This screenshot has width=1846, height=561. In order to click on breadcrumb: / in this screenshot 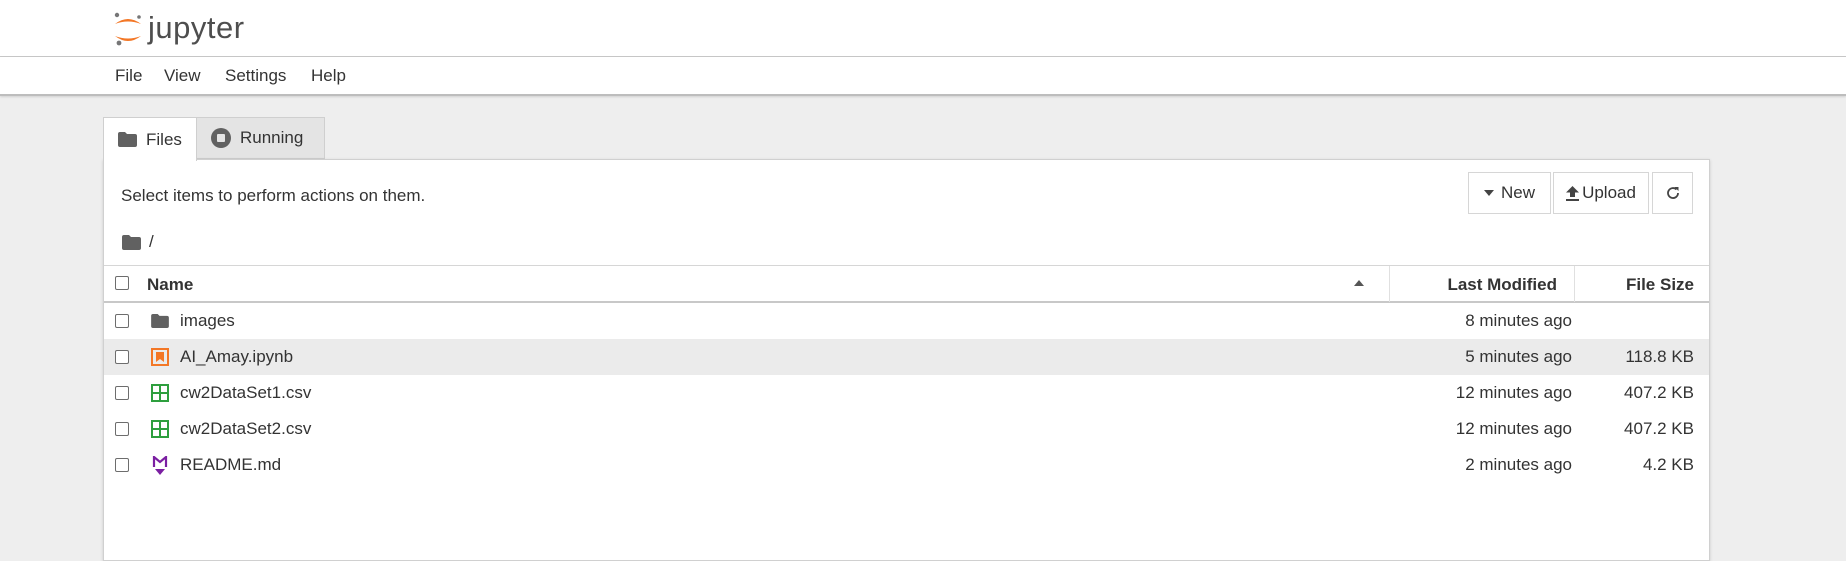, I will do `click(138, 242)`.